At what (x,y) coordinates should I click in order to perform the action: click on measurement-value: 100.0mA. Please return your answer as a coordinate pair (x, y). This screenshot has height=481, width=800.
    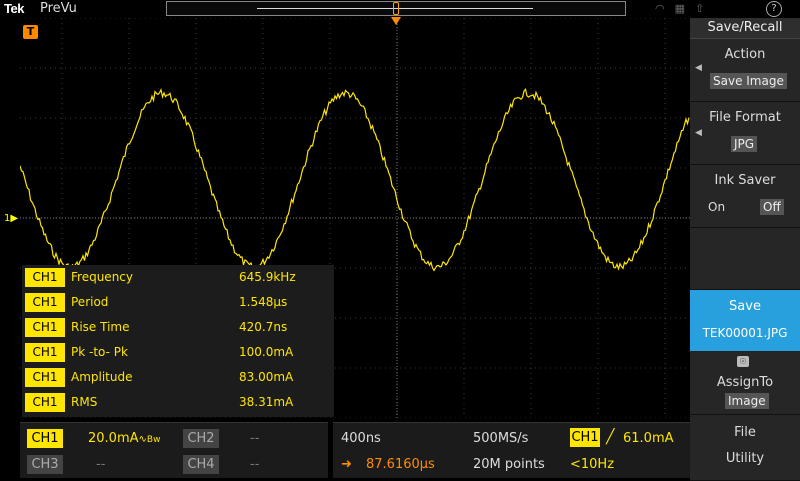
    Looking at the image, I should click on (266, 352).